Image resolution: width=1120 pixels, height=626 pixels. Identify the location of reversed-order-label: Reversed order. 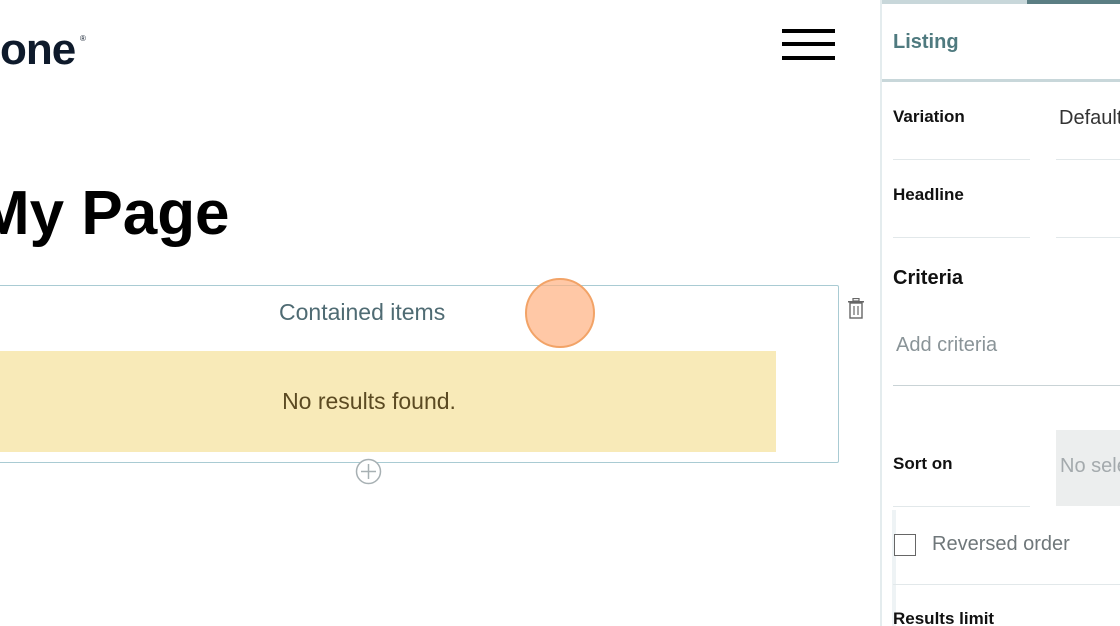
(1001, 544).